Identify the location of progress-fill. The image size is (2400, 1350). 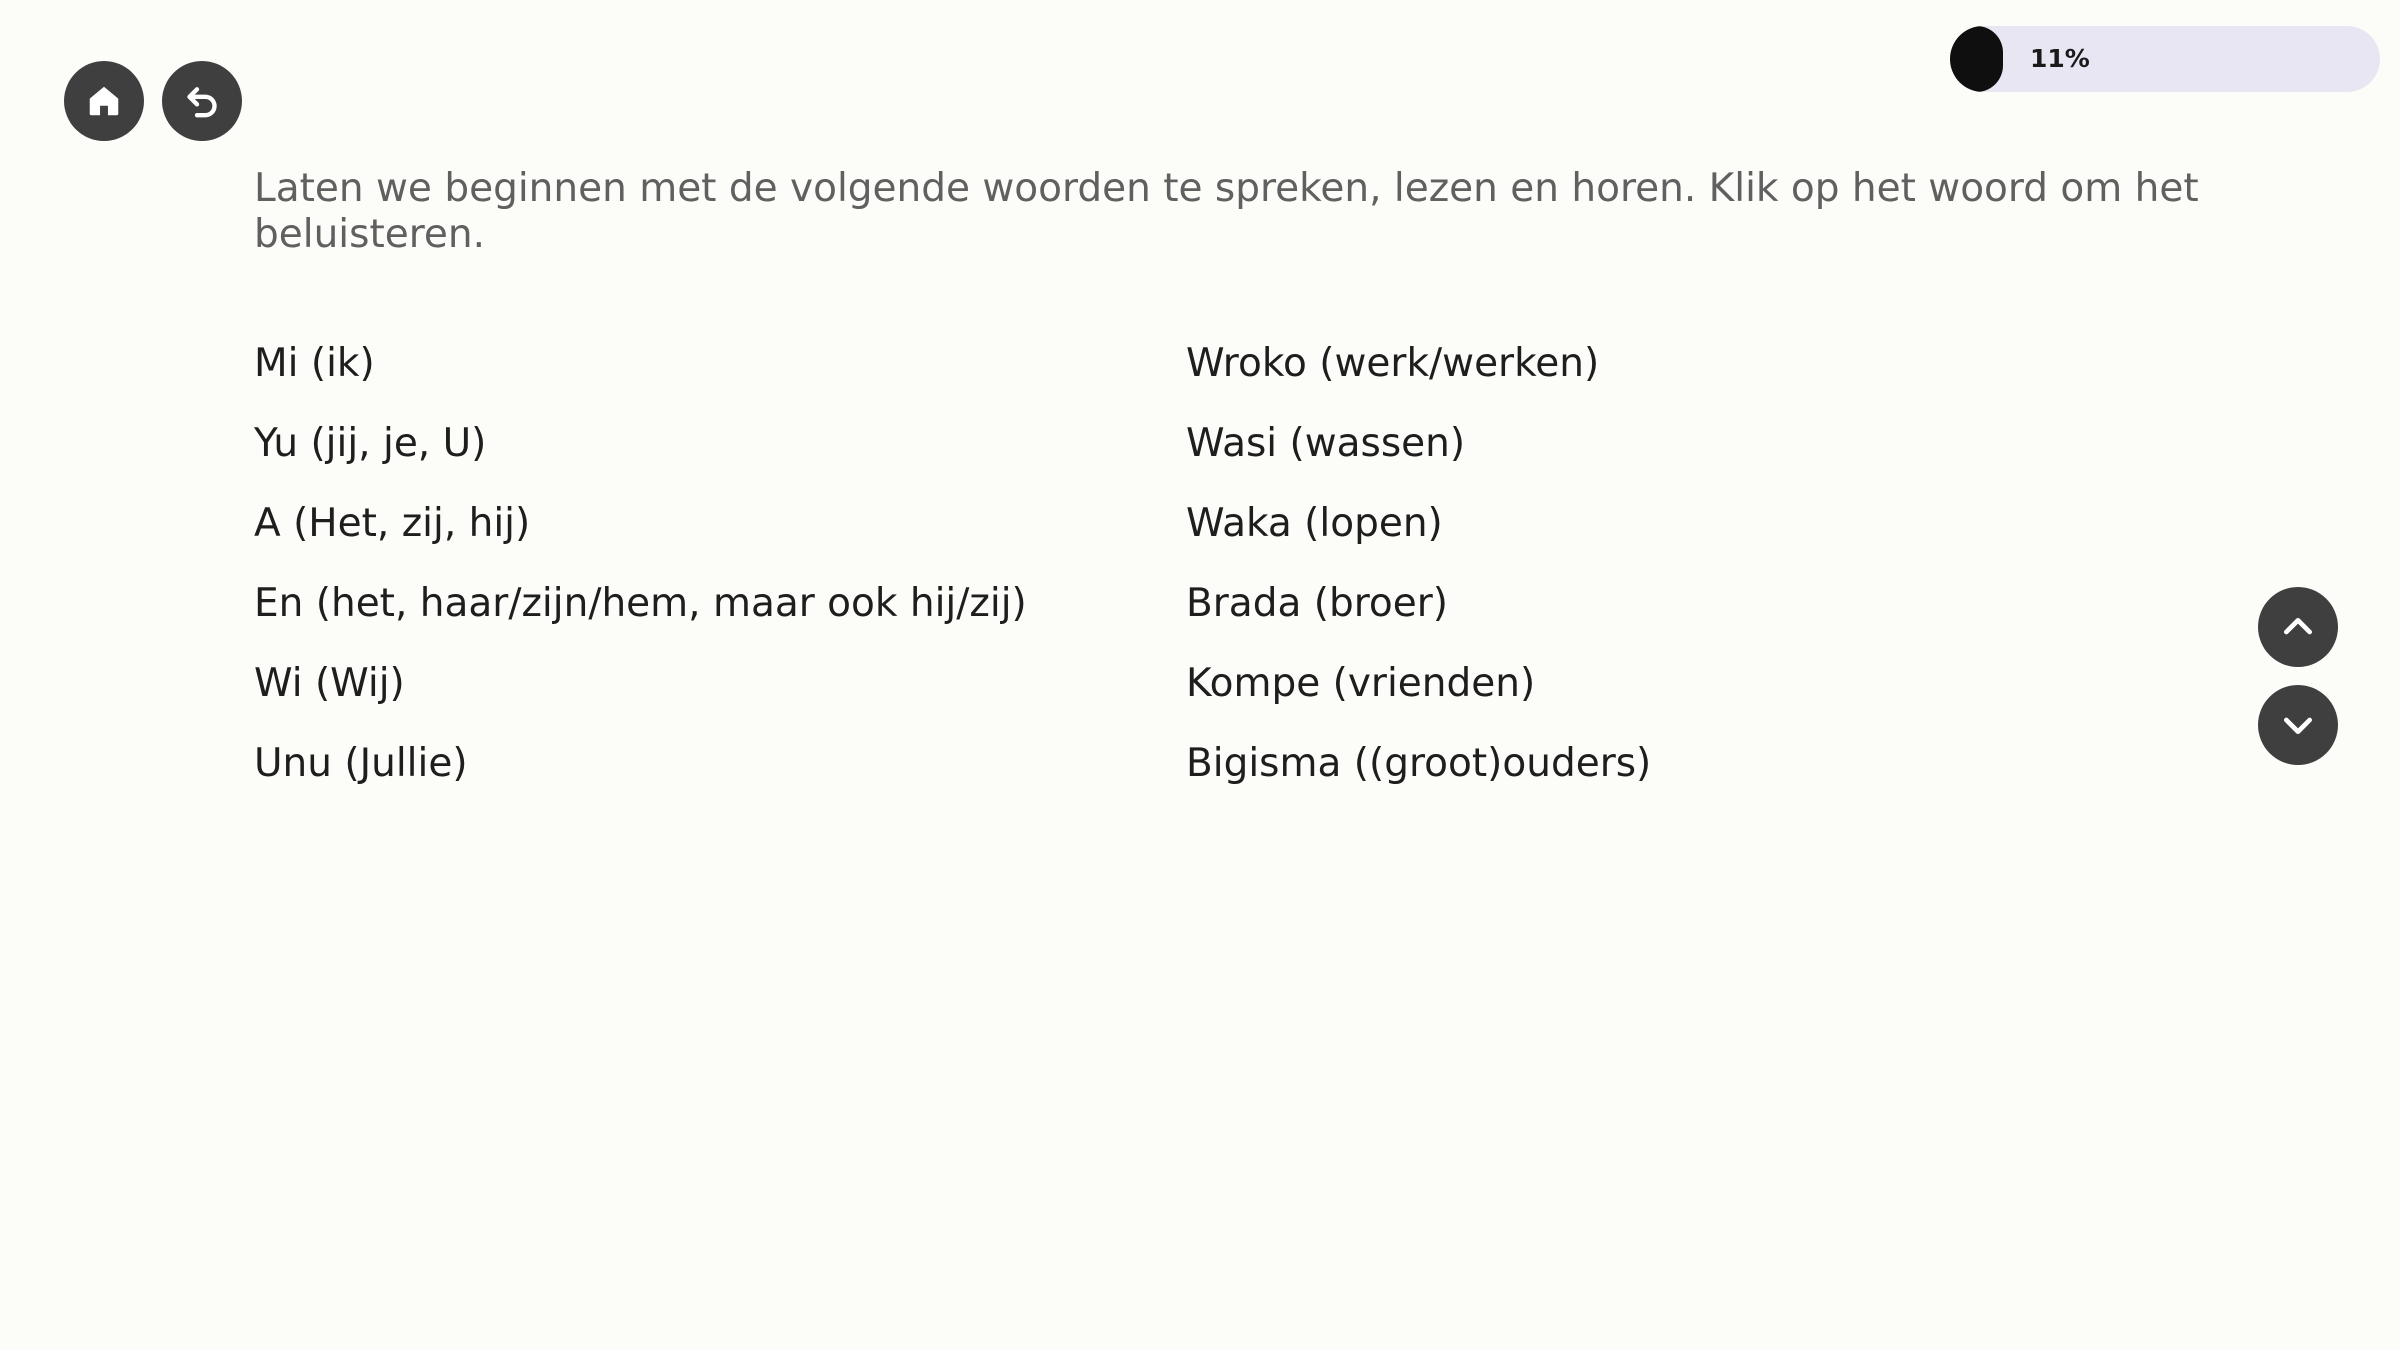
(1976, 59).